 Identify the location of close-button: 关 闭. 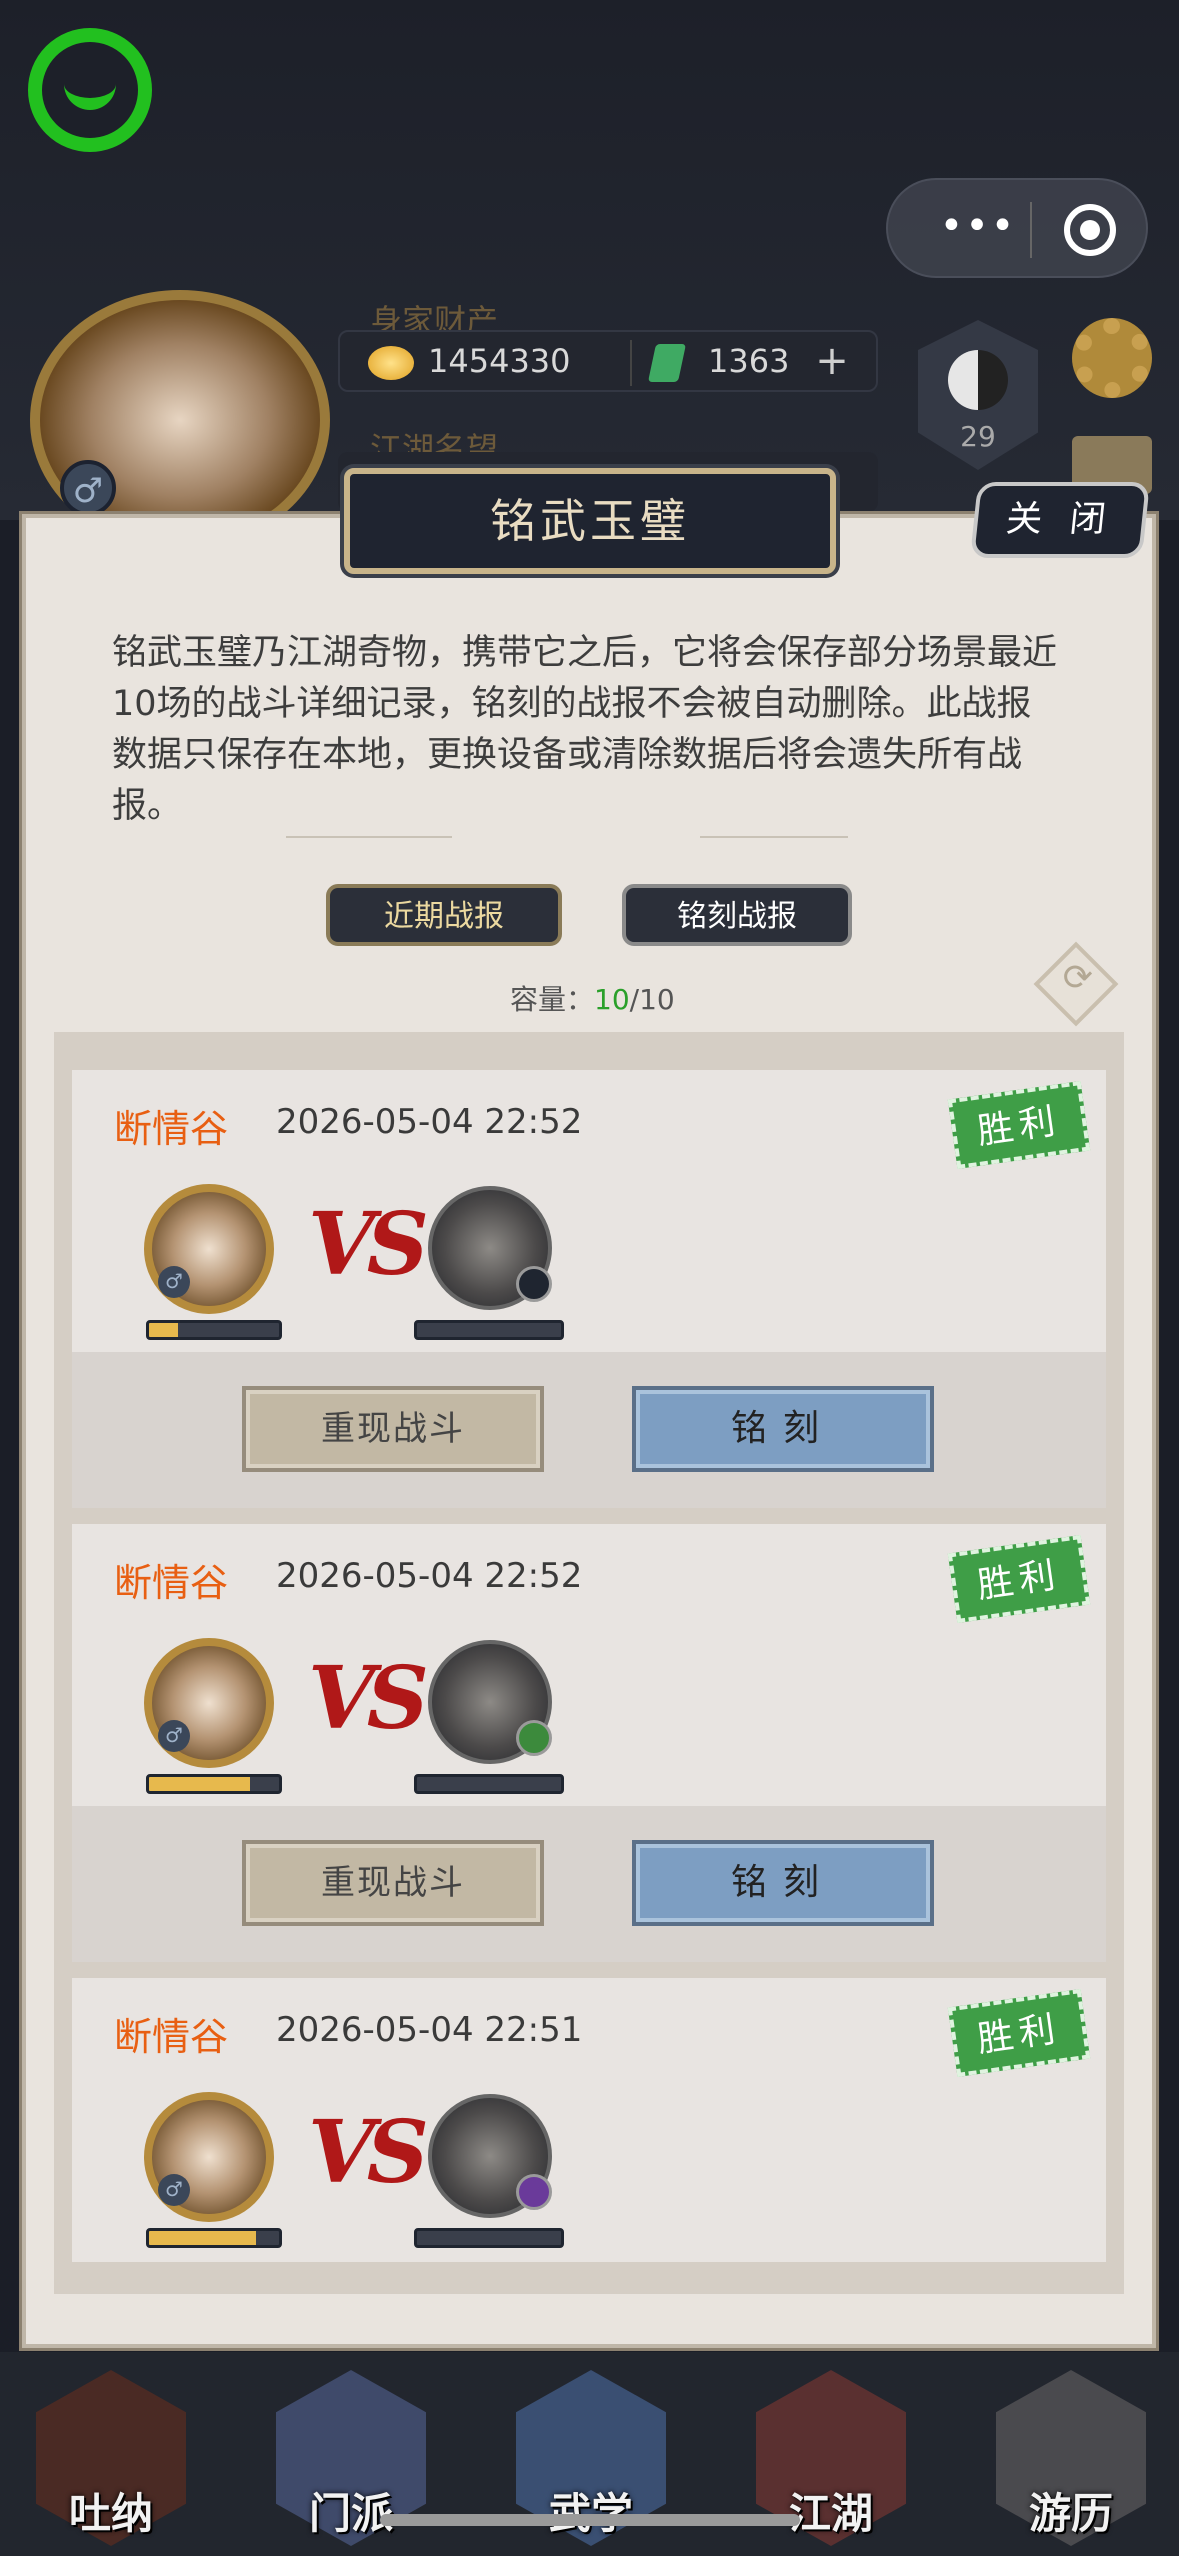
(1060, 520).